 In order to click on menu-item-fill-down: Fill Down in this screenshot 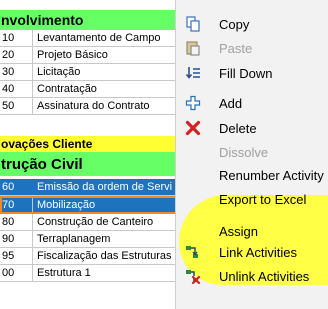, I will do `click(252, 73)`.